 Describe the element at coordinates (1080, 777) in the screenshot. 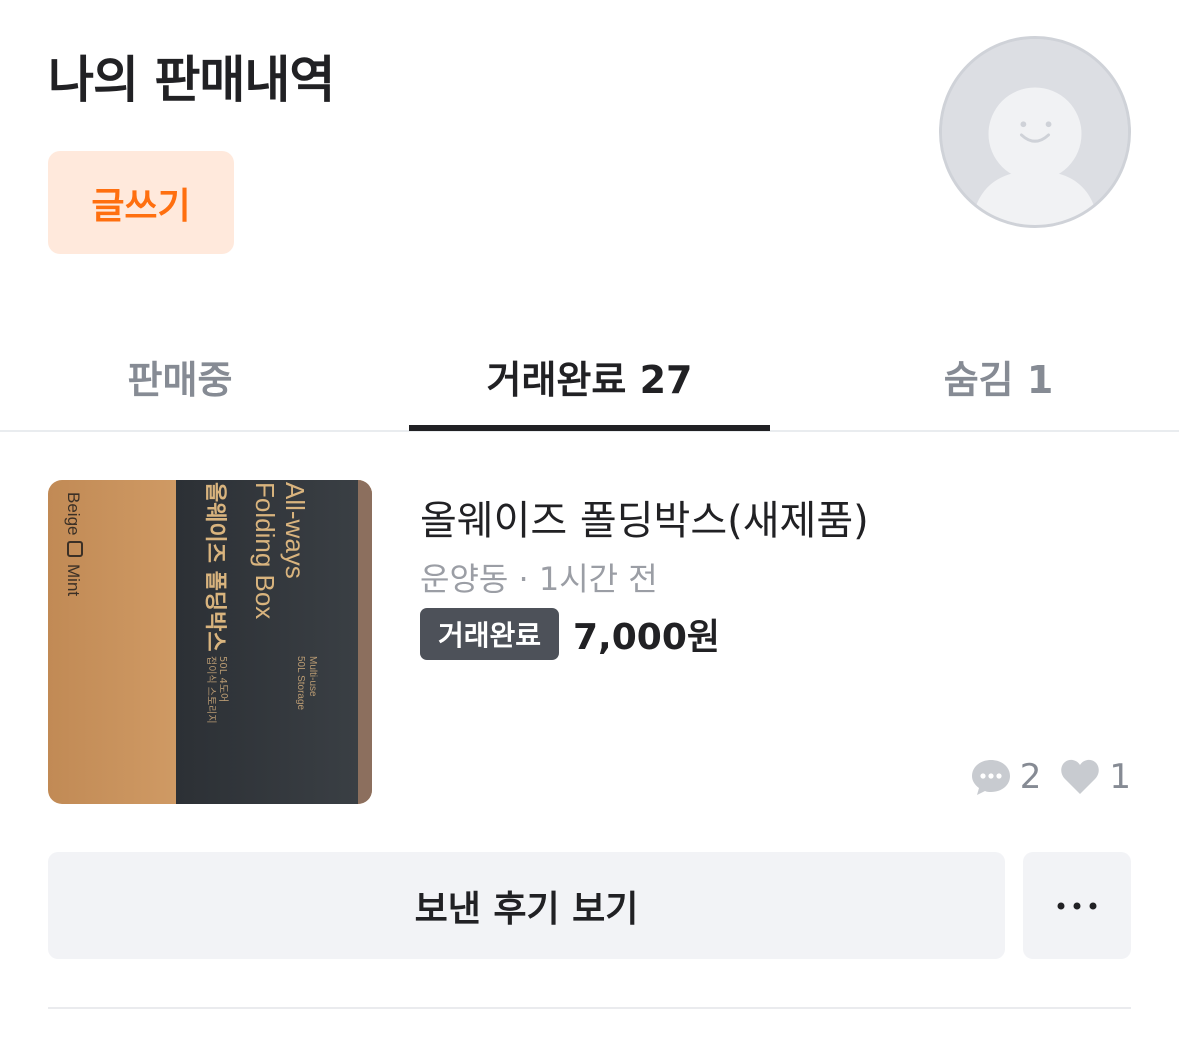

I see `heart-icon` at that location.